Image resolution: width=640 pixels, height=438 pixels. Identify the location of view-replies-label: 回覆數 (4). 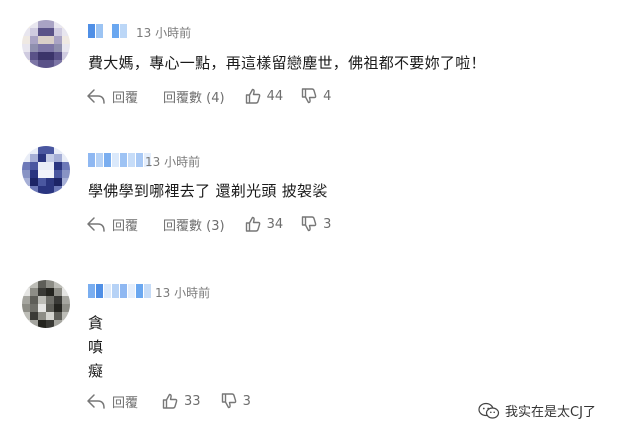
(194, 98).